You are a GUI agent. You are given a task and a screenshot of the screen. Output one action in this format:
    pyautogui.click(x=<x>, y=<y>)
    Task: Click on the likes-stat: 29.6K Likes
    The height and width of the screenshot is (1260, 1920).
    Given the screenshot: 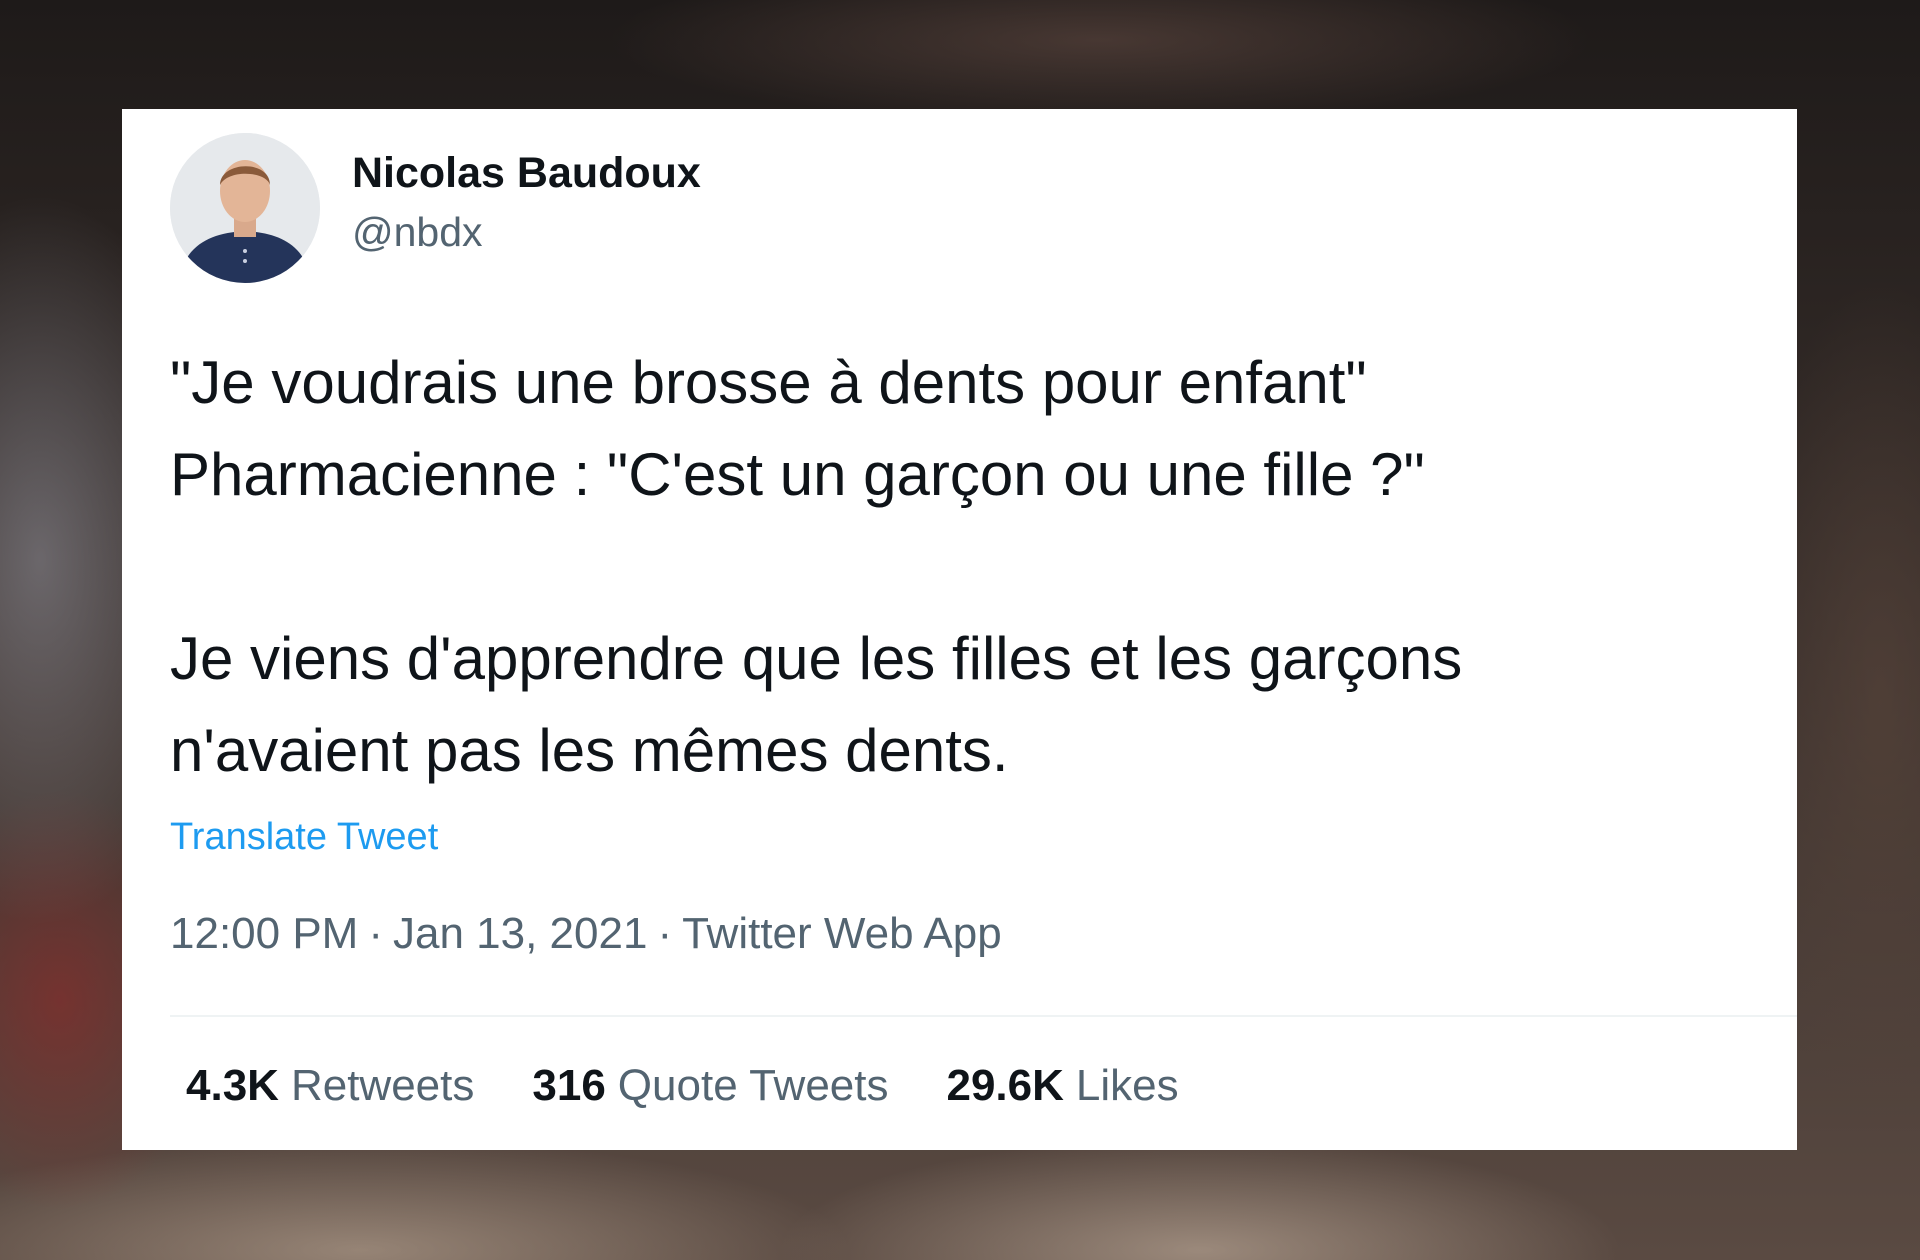 What is the action you would take?
    pyautogui.click(x=1062, y=1086)
    